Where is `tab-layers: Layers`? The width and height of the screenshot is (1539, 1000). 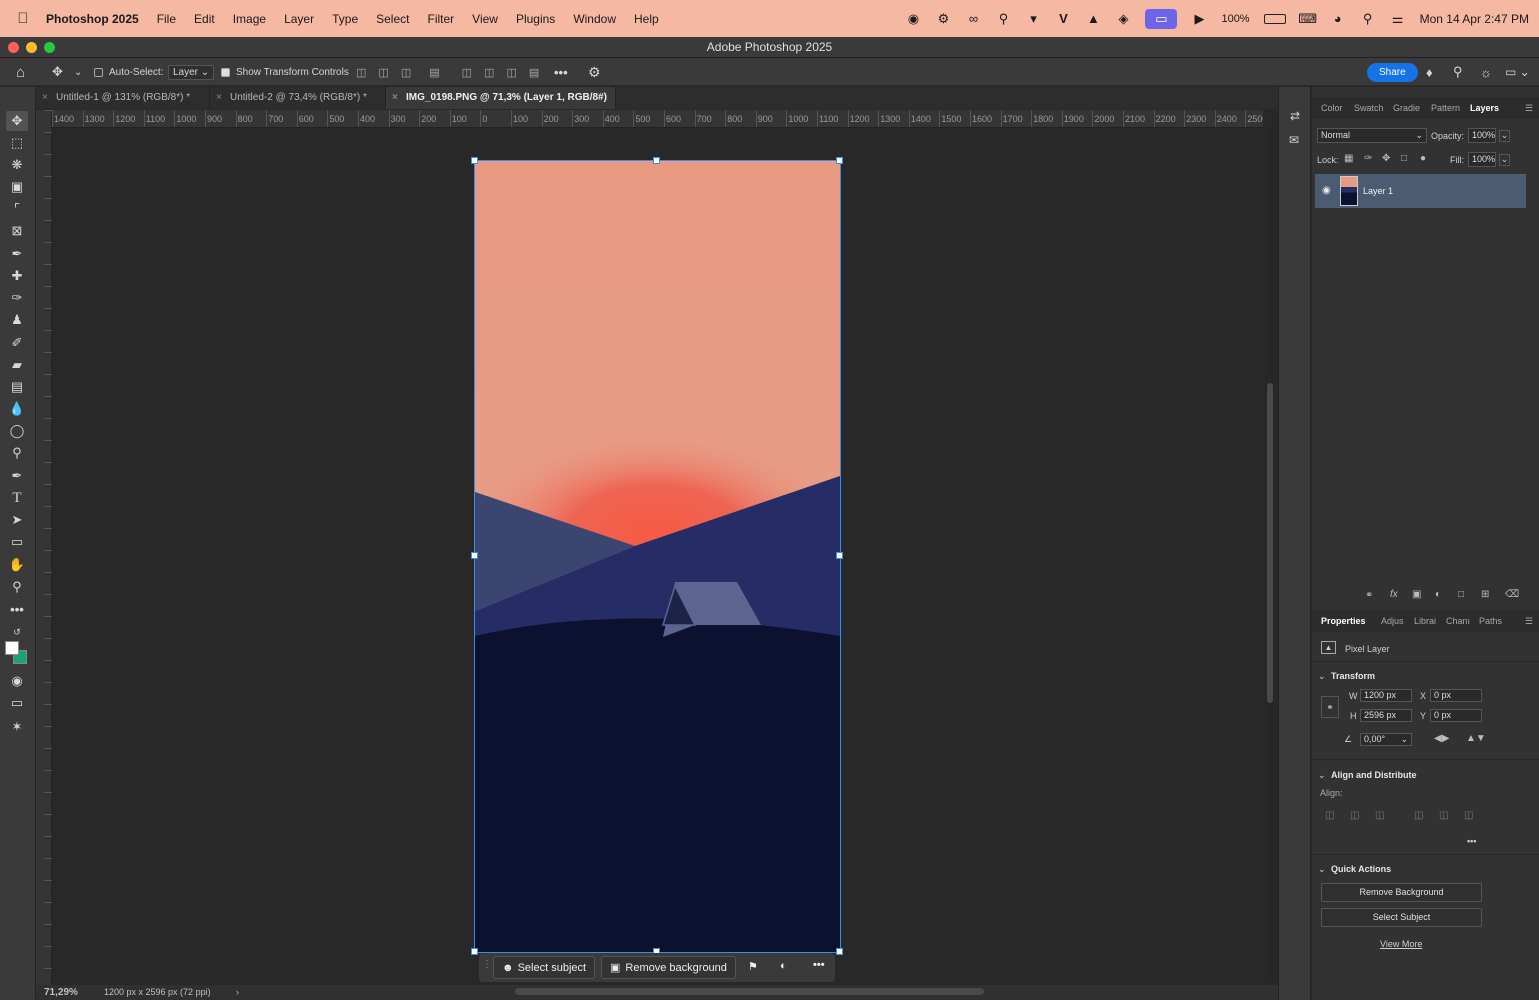
tab-layers: Layers is located at coordinates (1484, 108).